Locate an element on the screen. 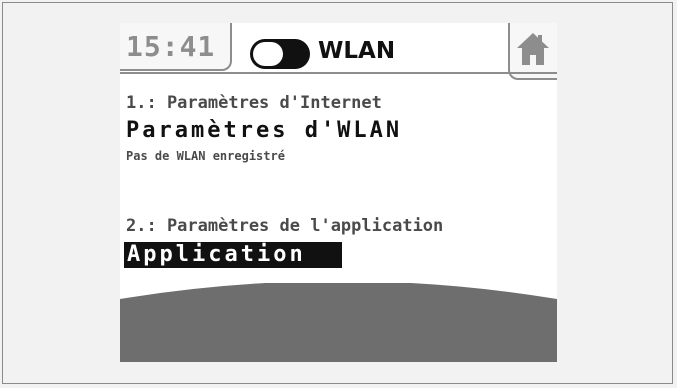 The width and height of the screenshot is (677, 388). menu-item-wlan-settings: Paramètres d'WLAN is located at coordinates (264, 131).